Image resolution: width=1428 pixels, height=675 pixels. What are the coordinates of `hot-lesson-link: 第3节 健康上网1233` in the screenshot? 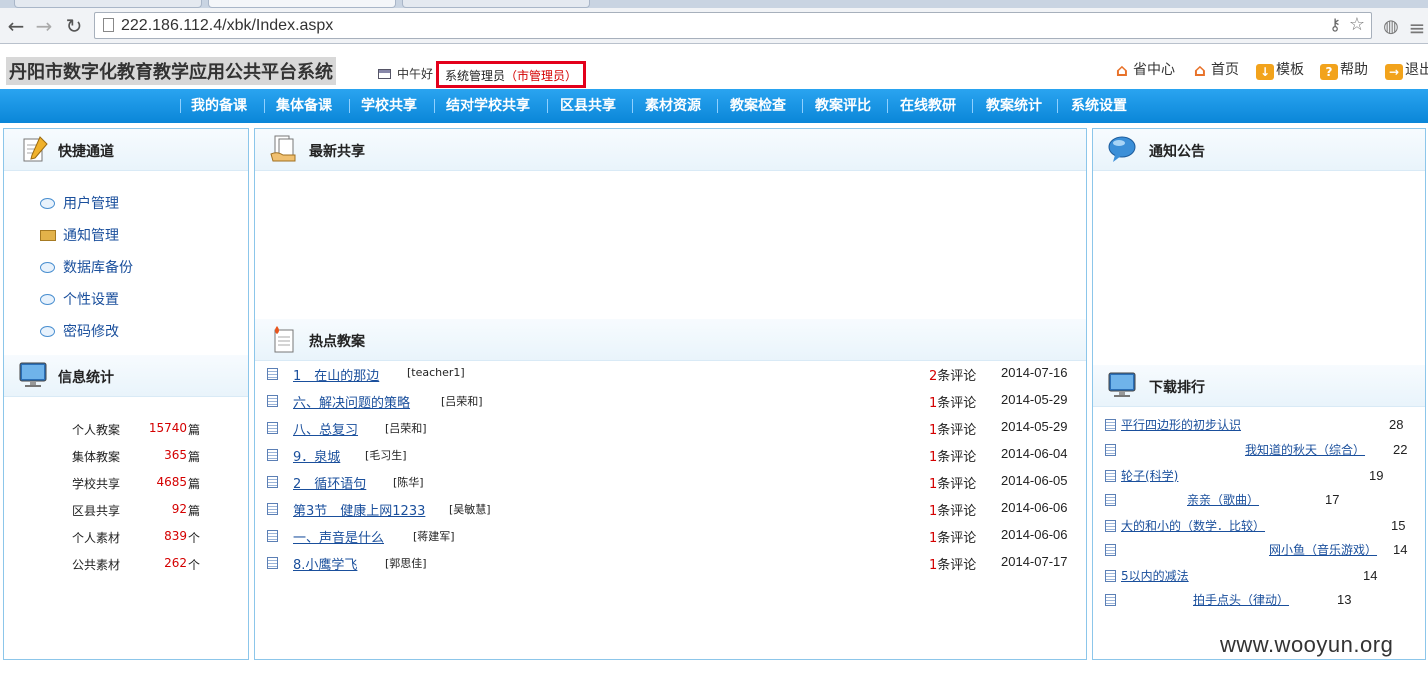 It's located at (359, 509).